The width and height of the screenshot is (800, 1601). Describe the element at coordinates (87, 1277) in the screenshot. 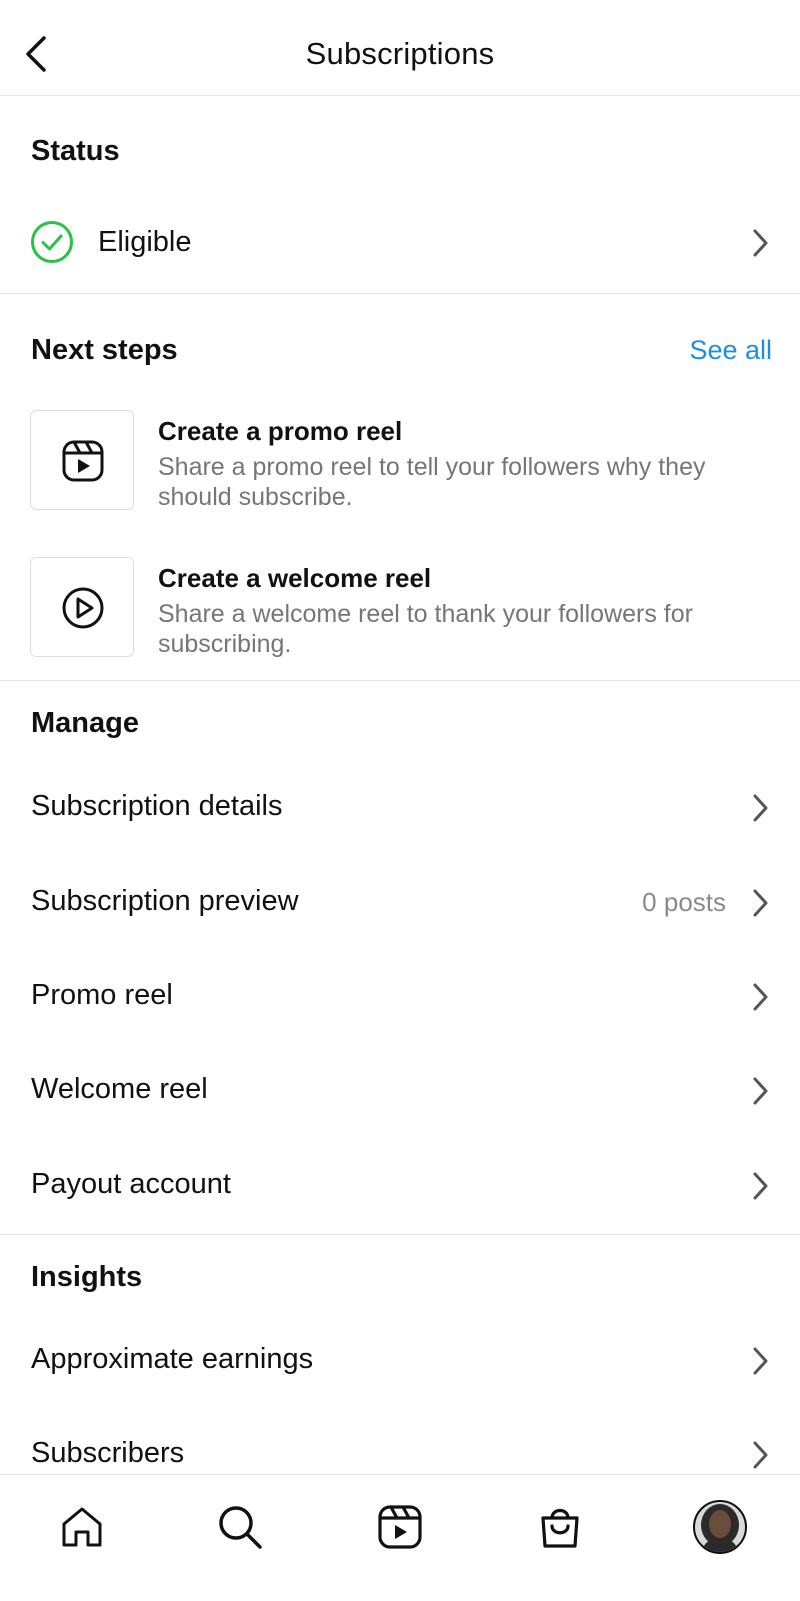

I see `insights-heading: Insights` at that location.